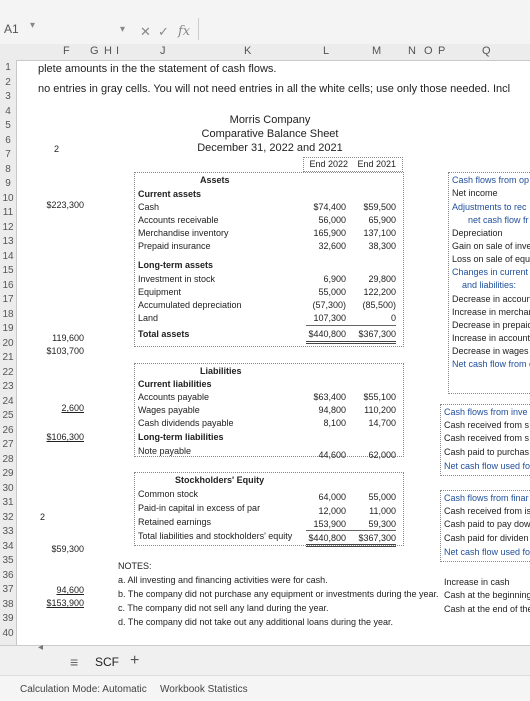 The height and width of the screenshot is (701, 530). I want to click on cell-g38: $153,900, so click(57, 603).